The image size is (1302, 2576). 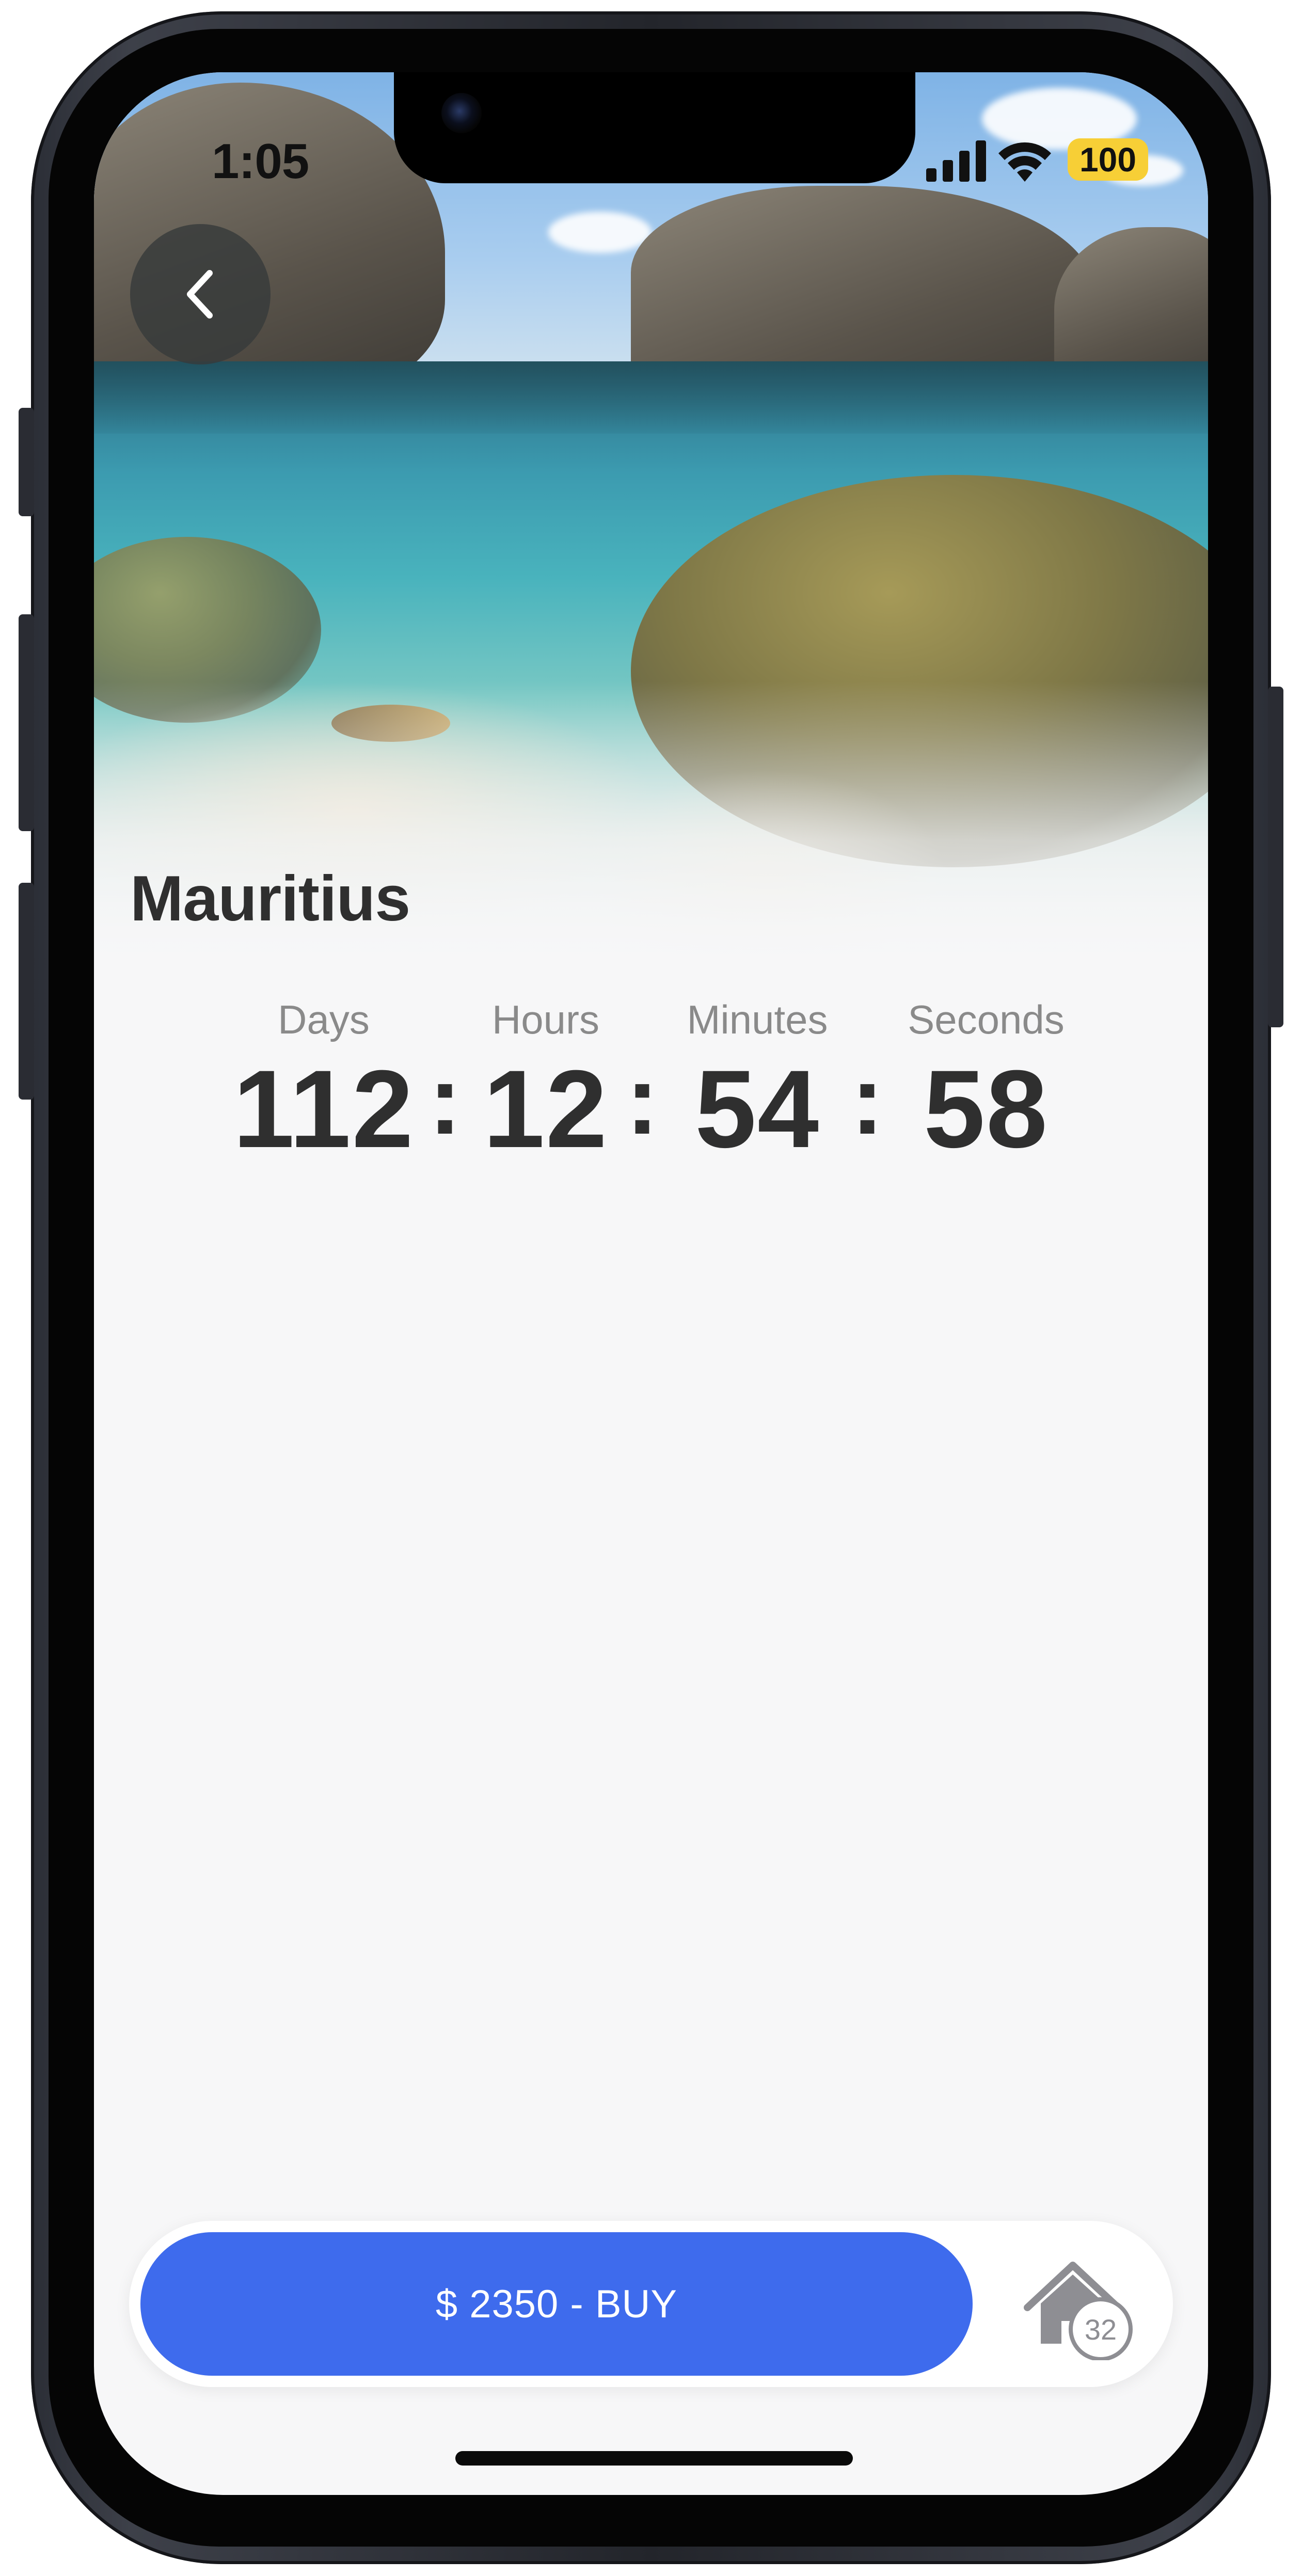 What do you see at coordinates (651, 397) in the screenshot?
I see `hero-waterline` at bounding box center [651, 397].